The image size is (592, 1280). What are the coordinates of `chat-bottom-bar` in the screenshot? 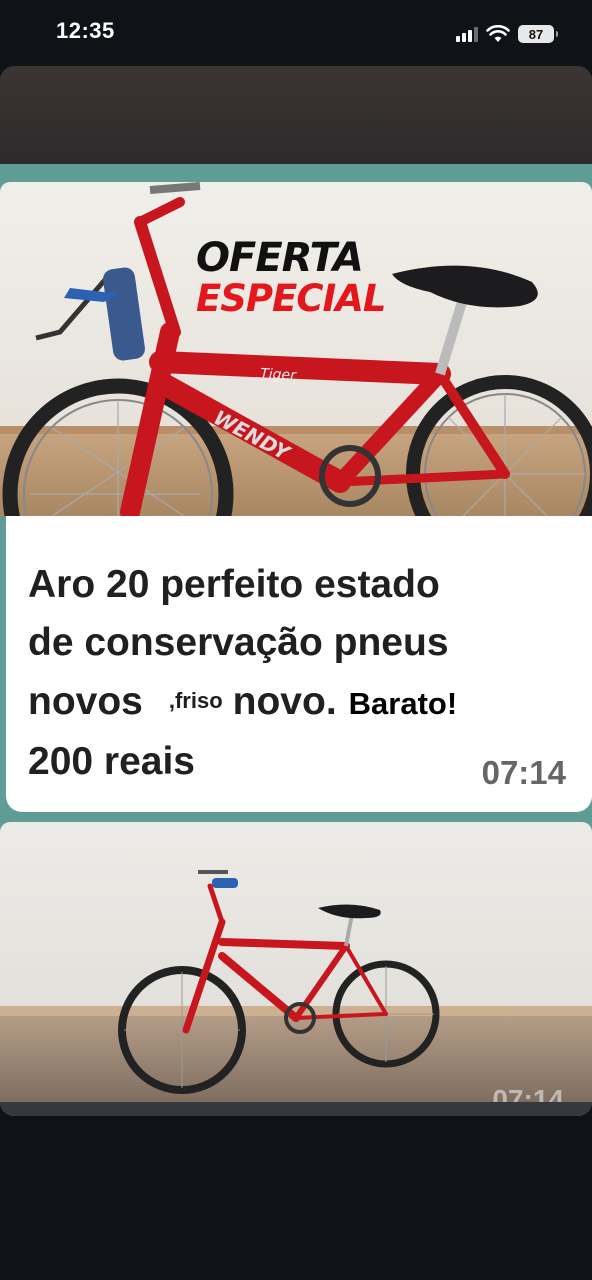 It's located at (296, 1109).